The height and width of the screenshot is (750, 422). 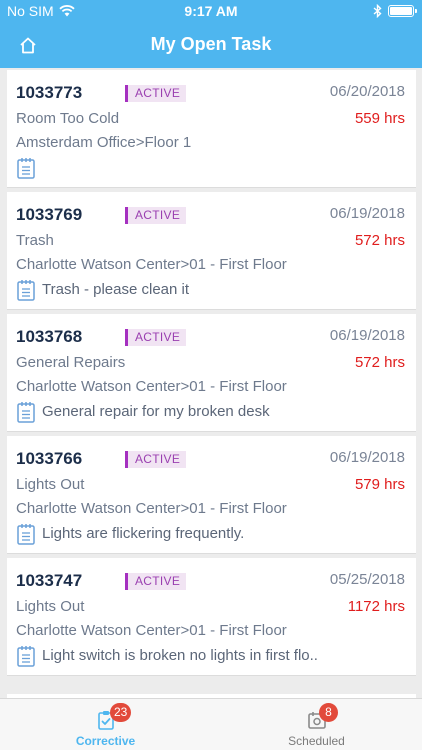 I want to click on status-bar: No SIM 9:17 AM, so click(x=211, y=11).